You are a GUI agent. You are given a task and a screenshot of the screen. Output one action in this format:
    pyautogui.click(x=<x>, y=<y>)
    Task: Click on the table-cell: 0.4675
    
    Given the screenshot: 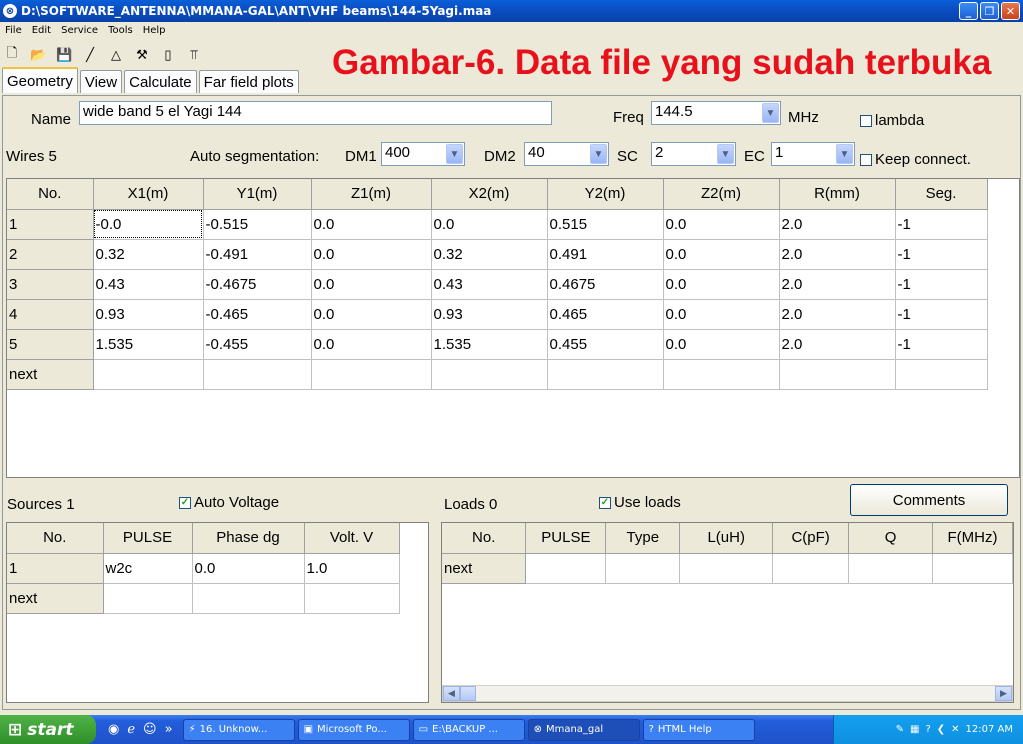 What is the action you would take?
    pyautogui.click(x=605, y=284)
    